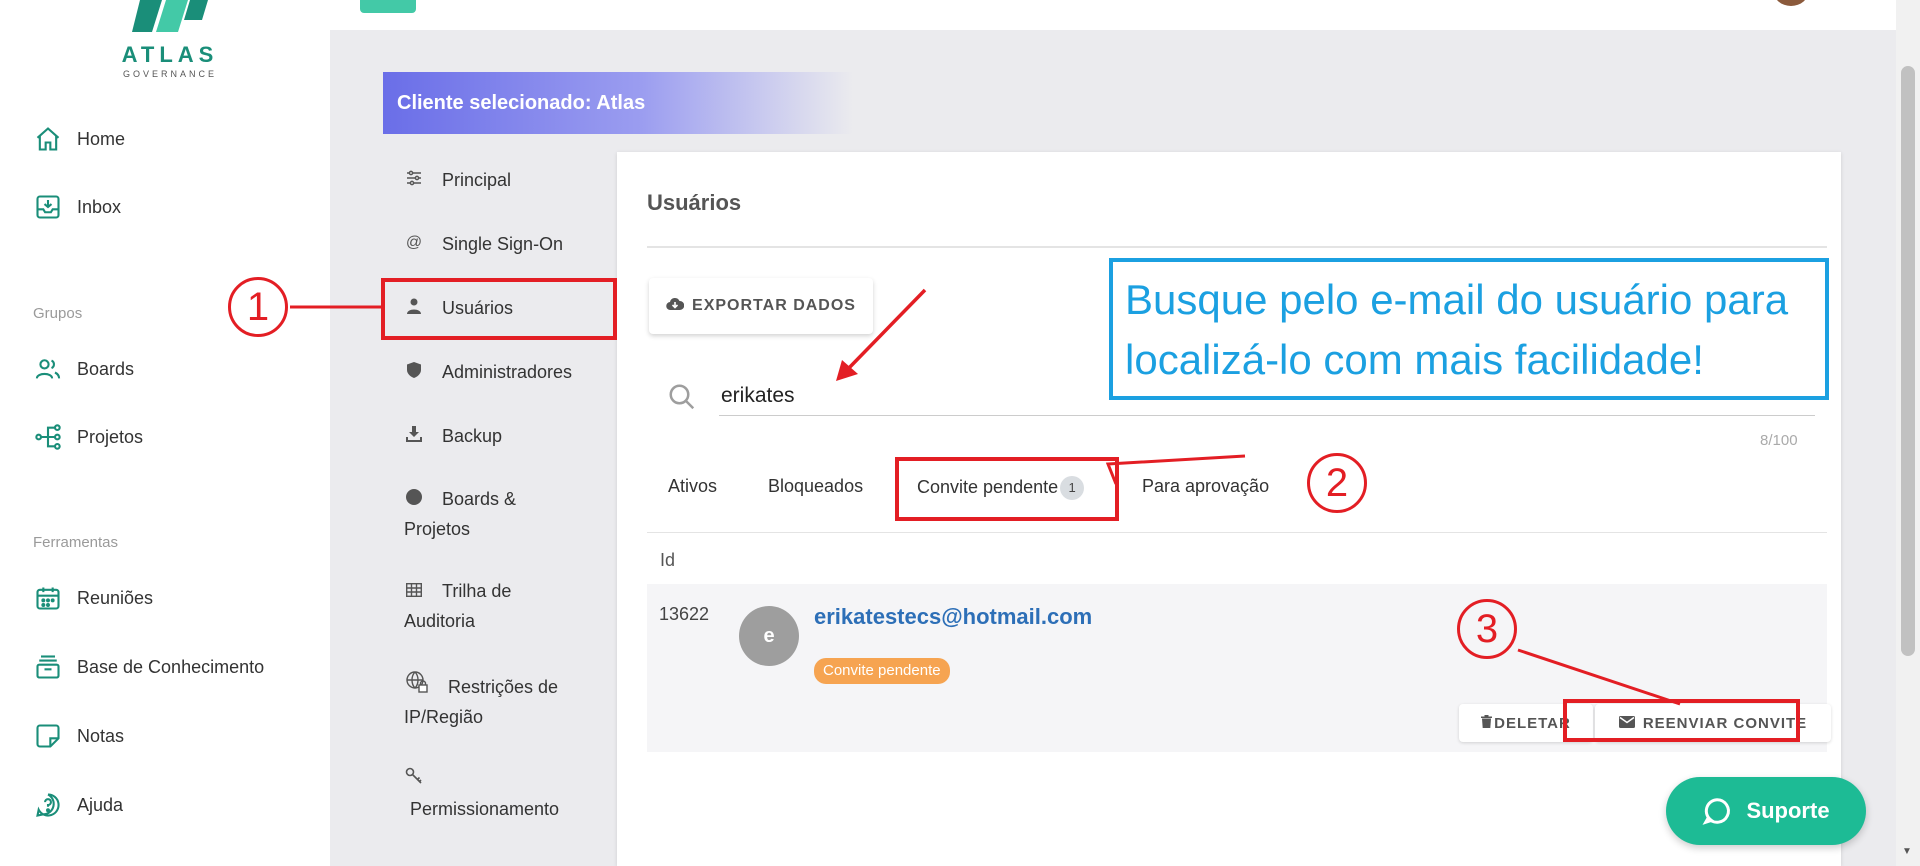 Image resolution: width=1920 pixels, height=866 pixels. Describe the element at coordinates (48, 437) in the screenshot. I see `network-icon` at that location.